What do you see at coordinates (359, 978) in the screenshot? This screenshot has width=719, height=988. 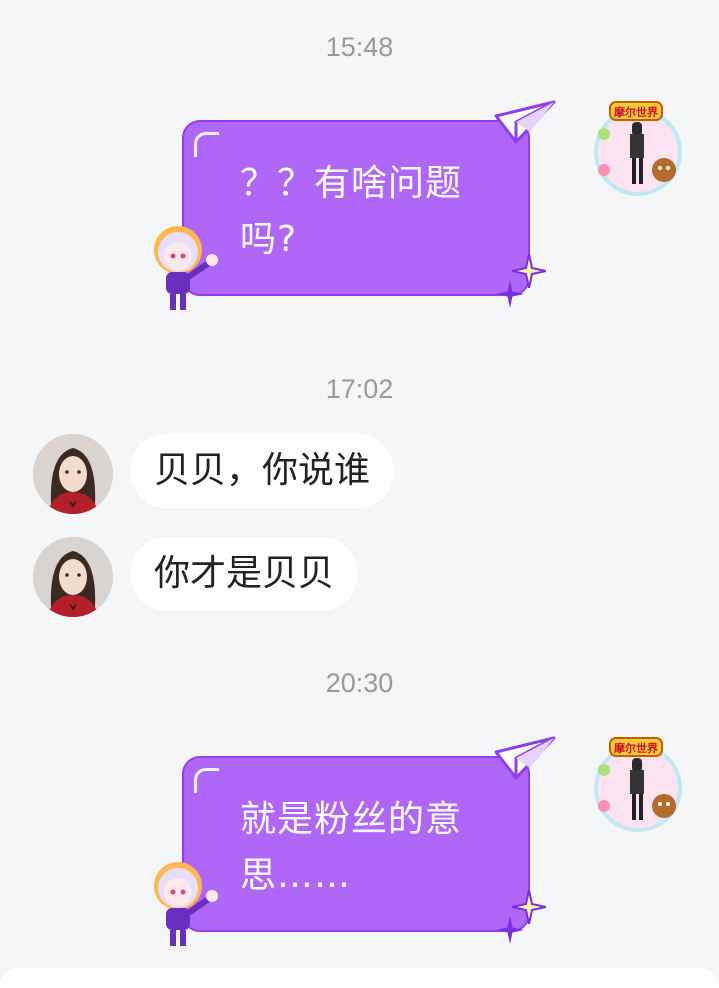 I see `input-bar-edge` at bounding box center [359, 978].